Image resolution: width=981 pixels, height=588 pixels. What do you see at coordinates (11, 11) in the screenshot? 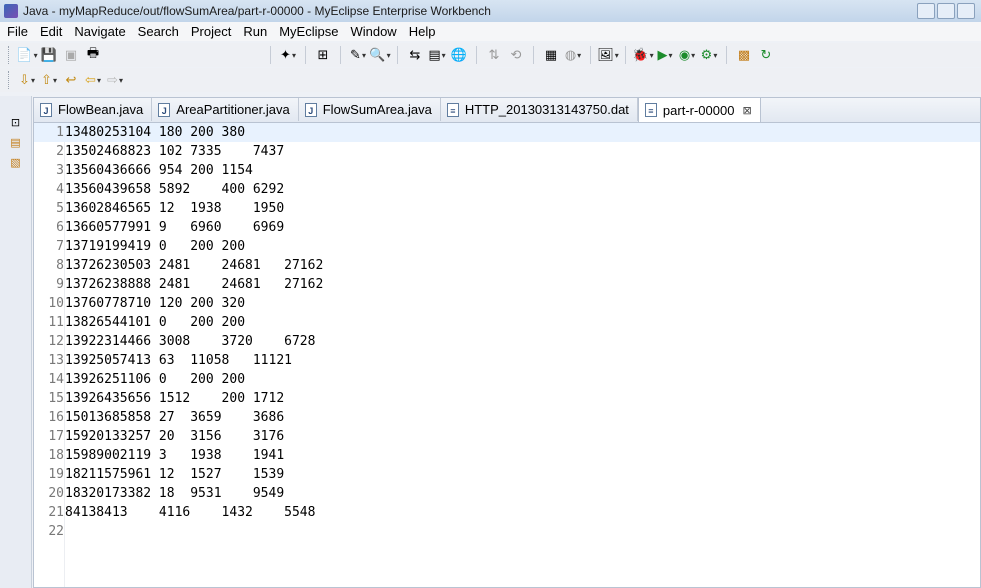
I see `myeclipse-app-icon` at bounding box center [11, 11].